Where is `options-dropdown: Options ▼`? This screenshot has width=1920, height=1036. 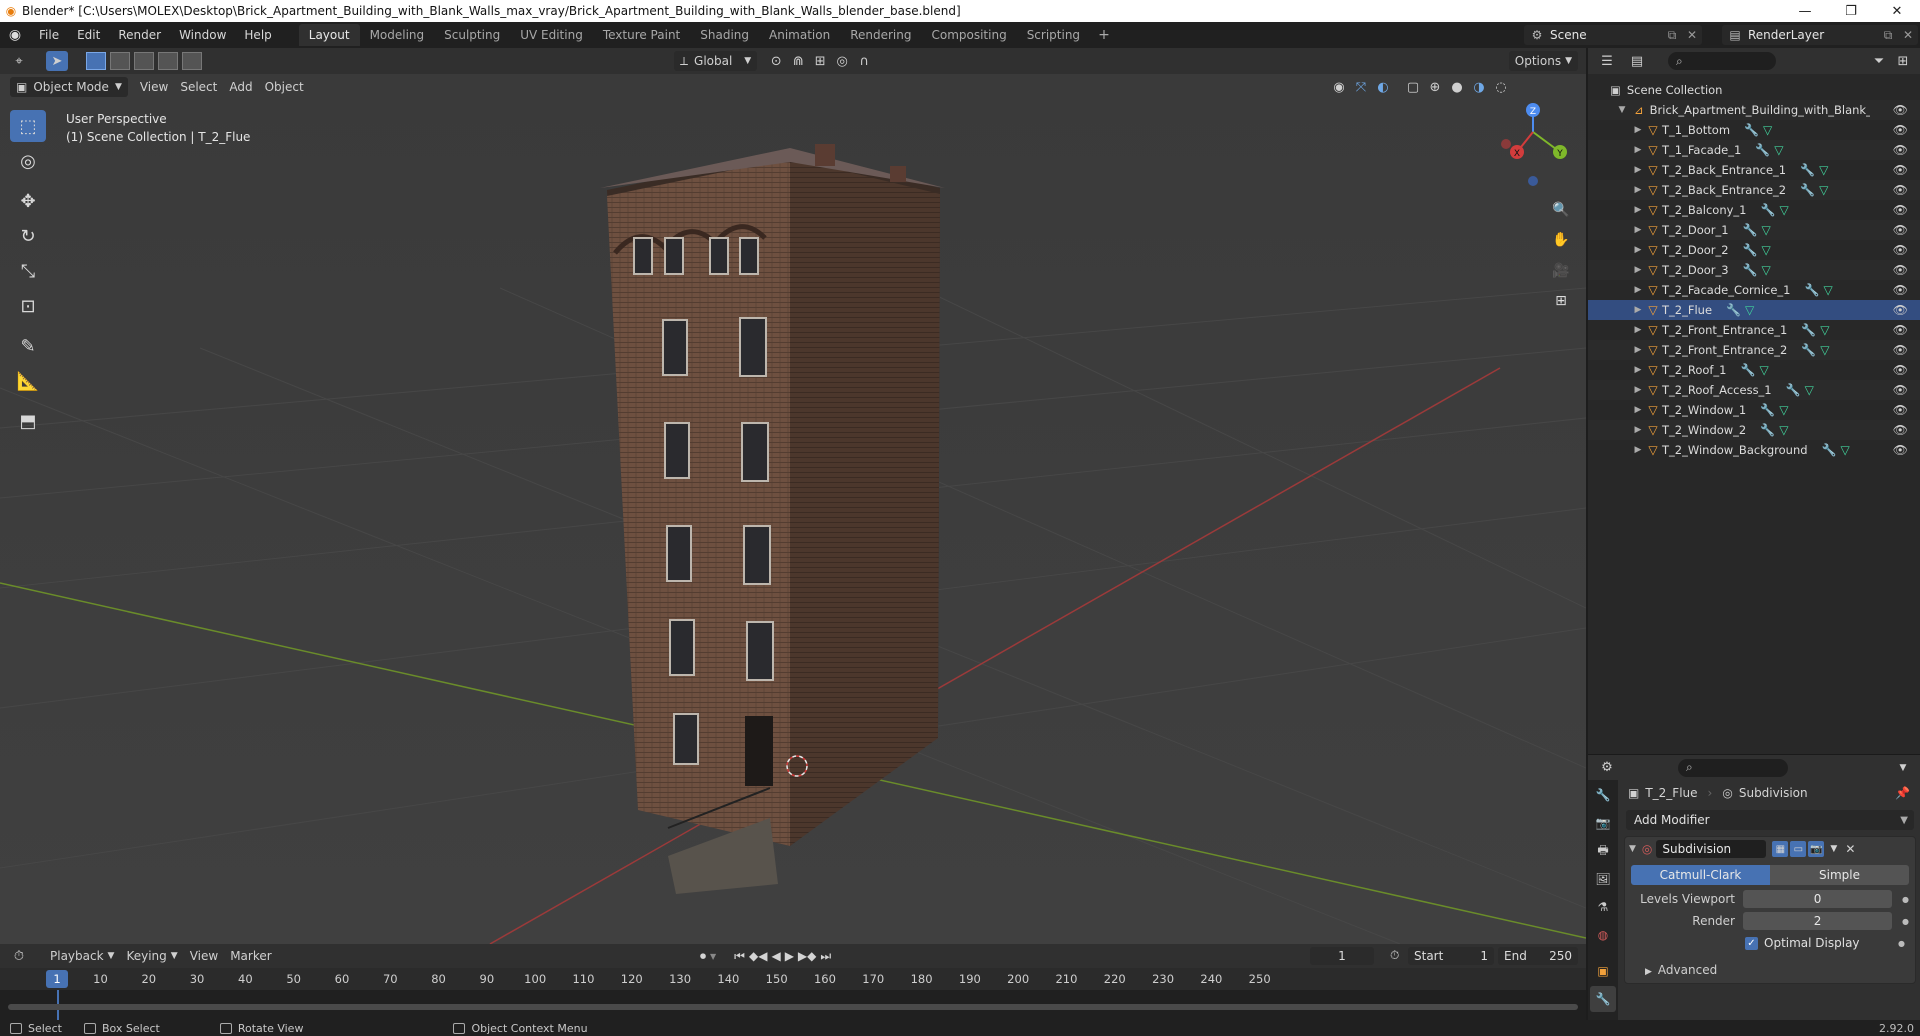 options-dropdown: Options ▼ is located at coordinates (1543, 61).